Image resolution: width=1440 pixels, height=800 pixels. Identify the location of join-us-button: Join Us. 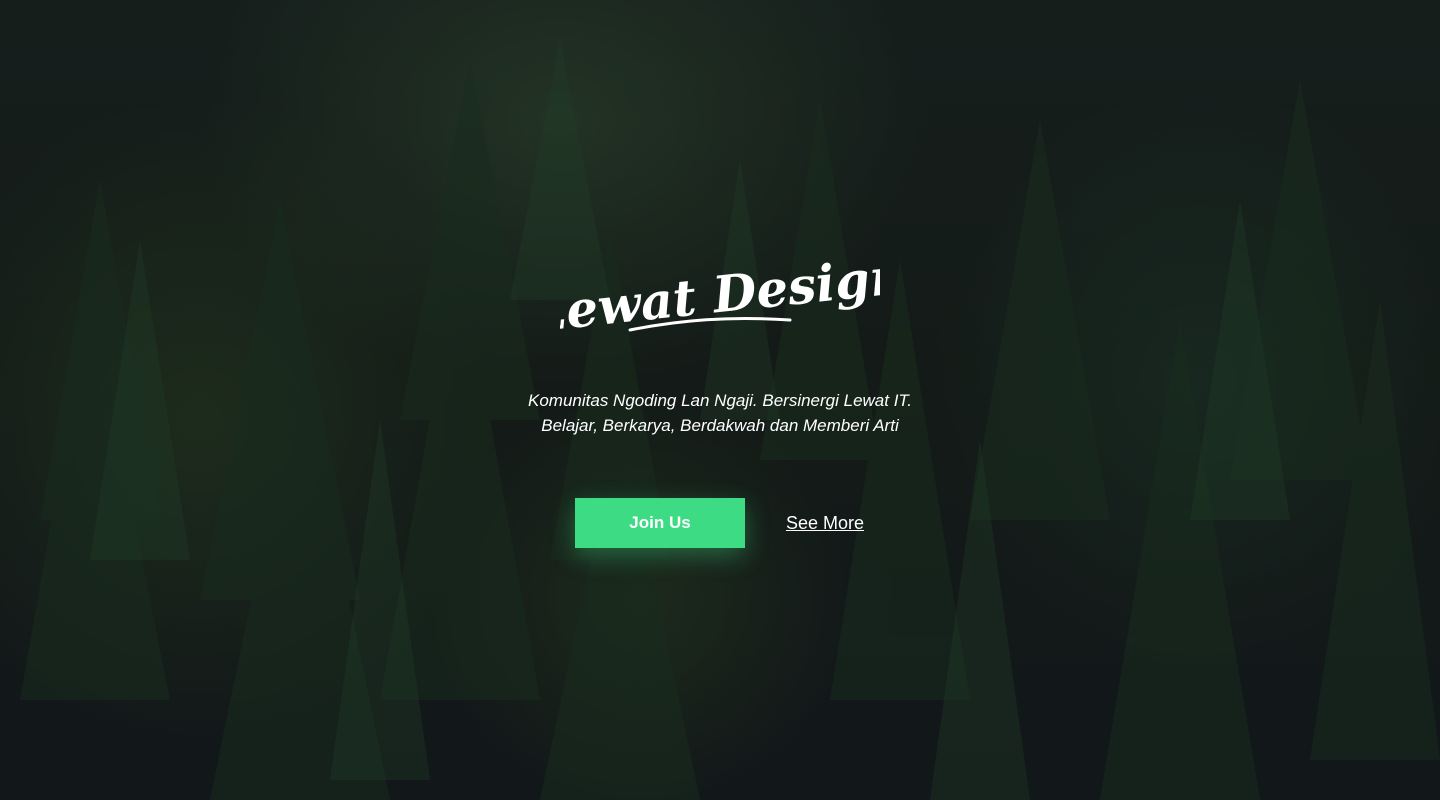
(660, 523).